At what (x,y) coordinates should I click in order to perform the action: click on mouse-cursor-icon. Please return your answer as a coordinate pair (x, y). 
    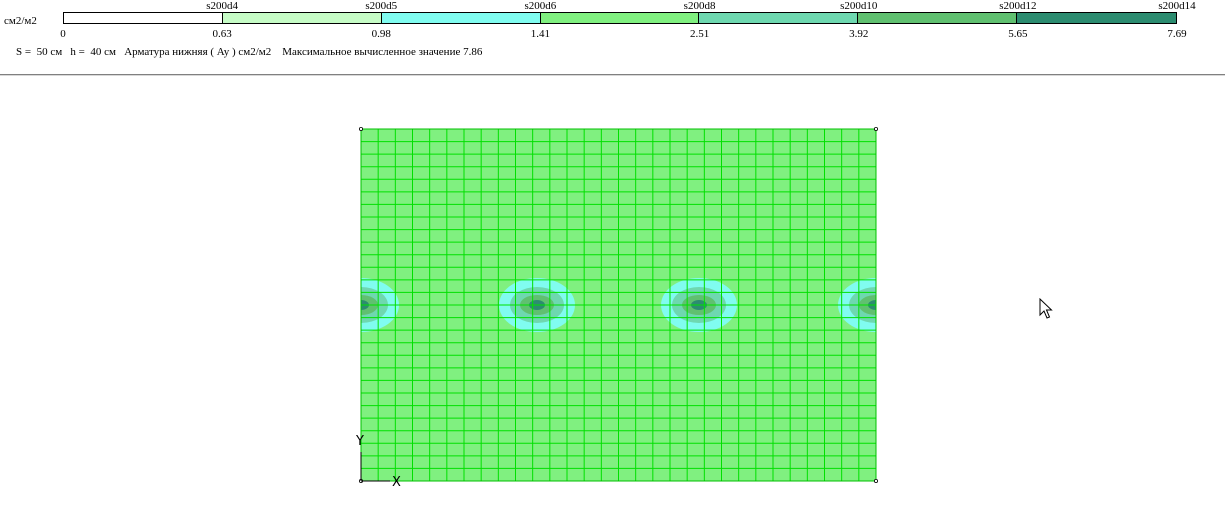
    Looking at the image, I should click on (1046, 308).